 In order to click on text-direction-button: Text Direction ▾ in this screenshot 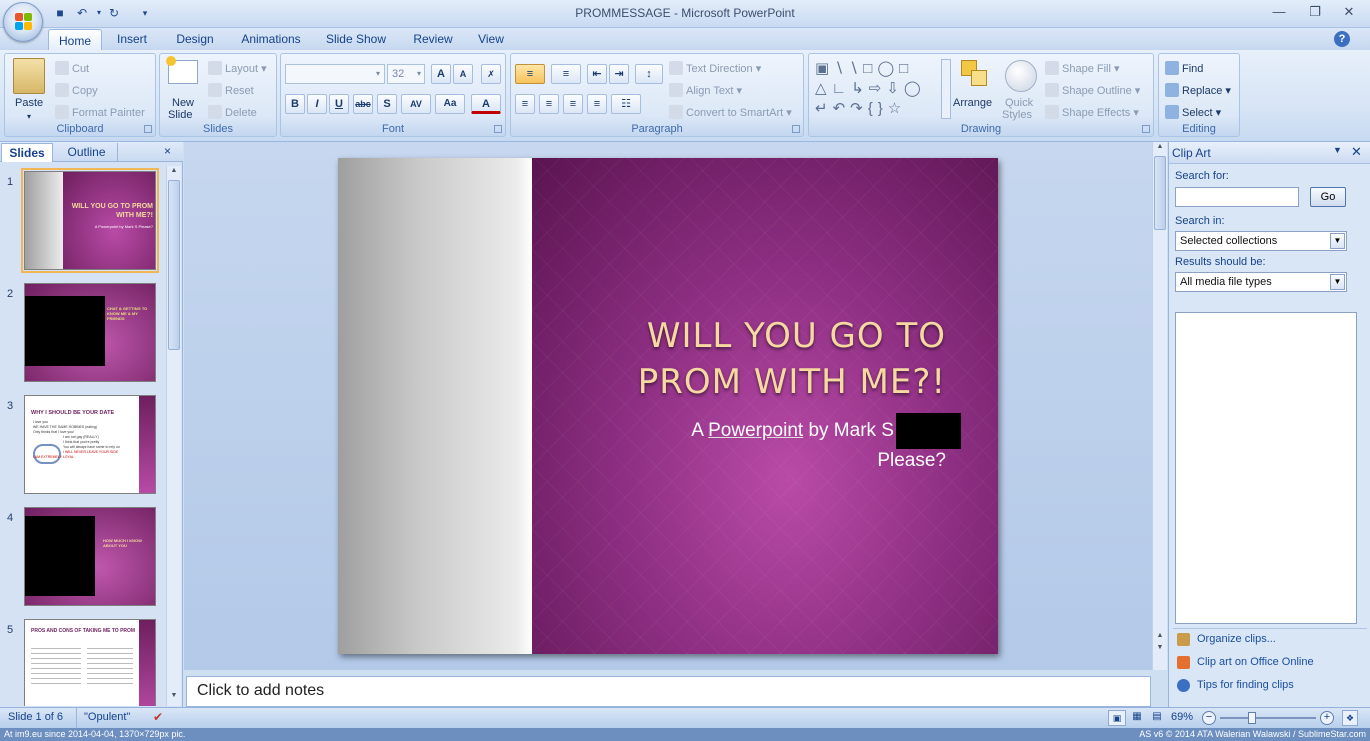, I will do `click(715, 68)`.